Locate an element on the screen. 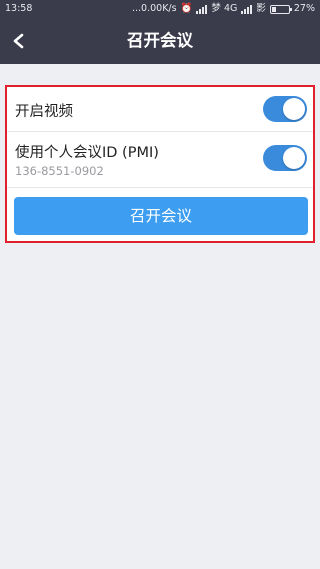  start-meeting-button: 召开会议 is located at coordinates (161, 216).